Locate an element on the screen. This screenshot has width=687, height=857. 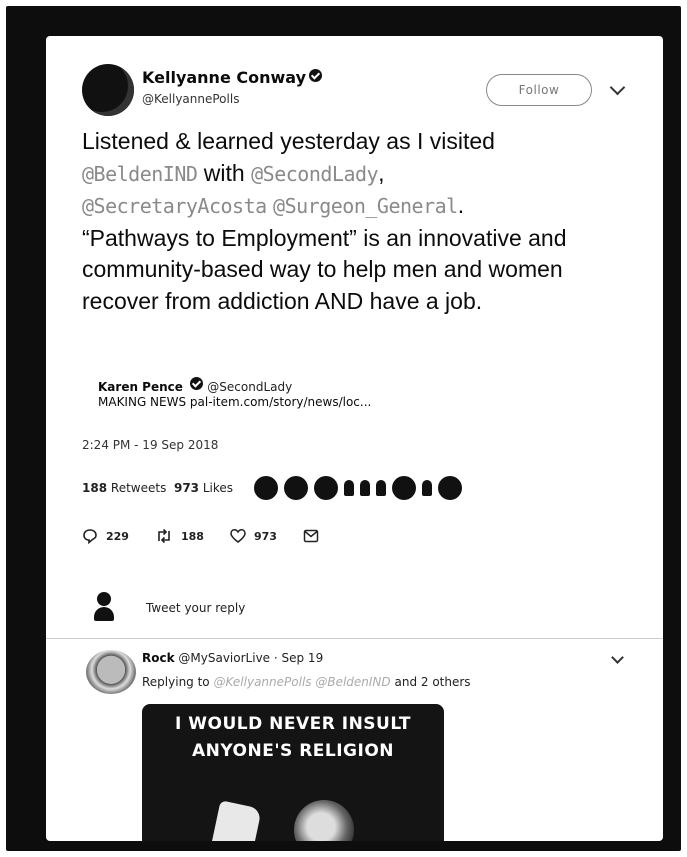
avatar-body is located at coordinates (104, 614).